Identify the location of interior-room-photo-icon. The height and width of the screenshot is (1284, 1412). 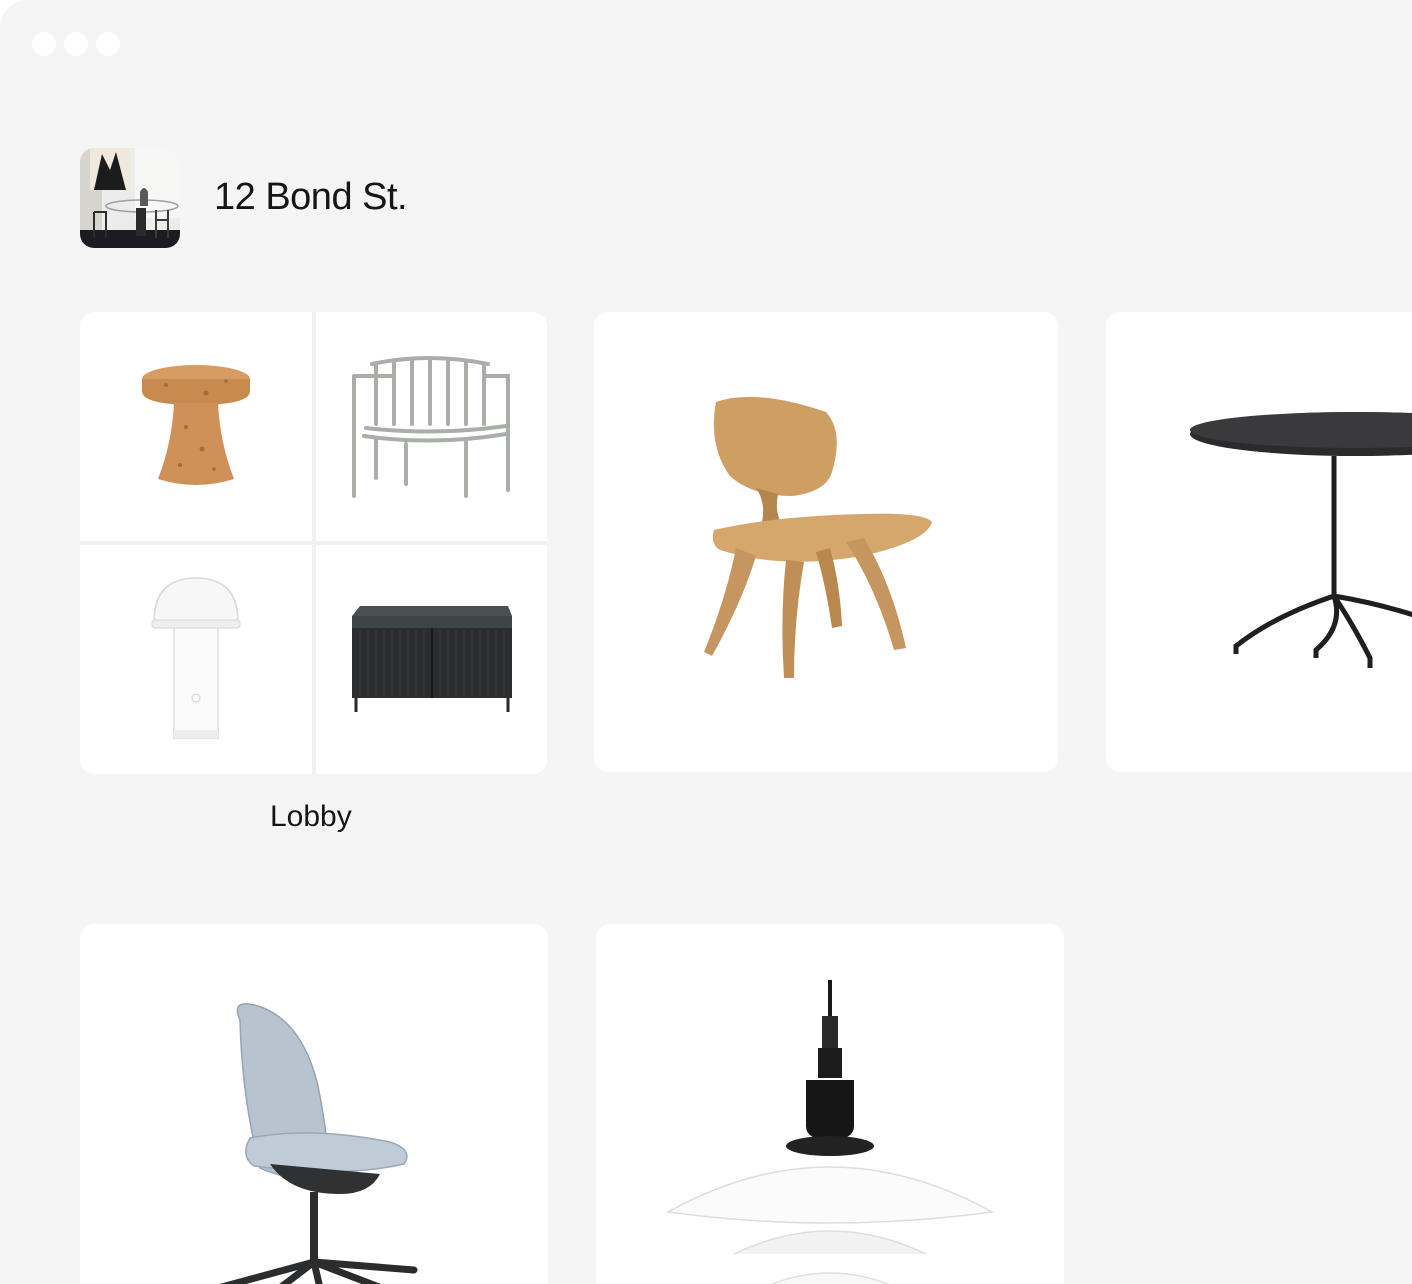
(130, 198).